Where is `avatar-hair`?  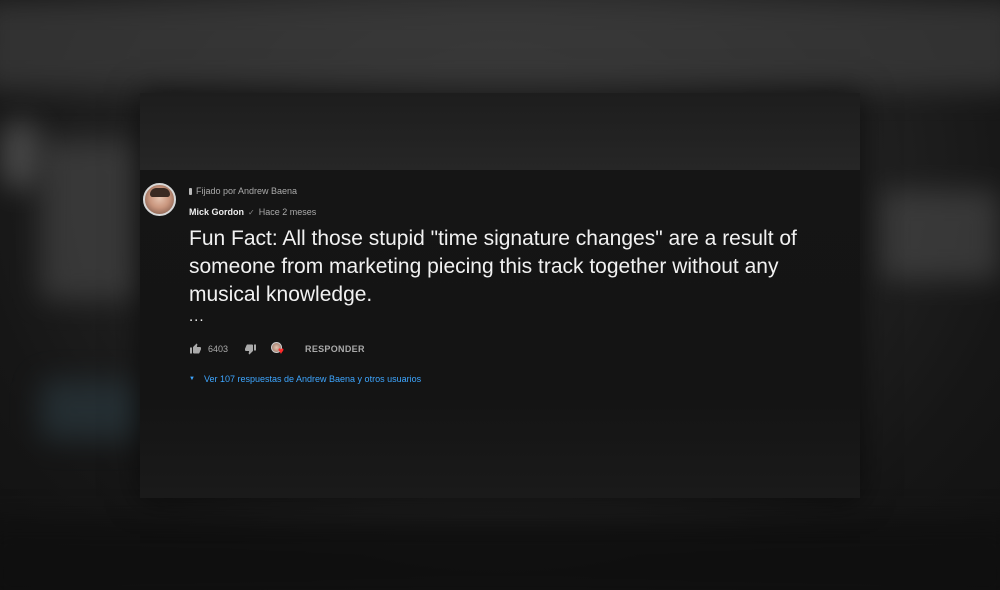 avatar-hair is located at coordinates (160, 192).